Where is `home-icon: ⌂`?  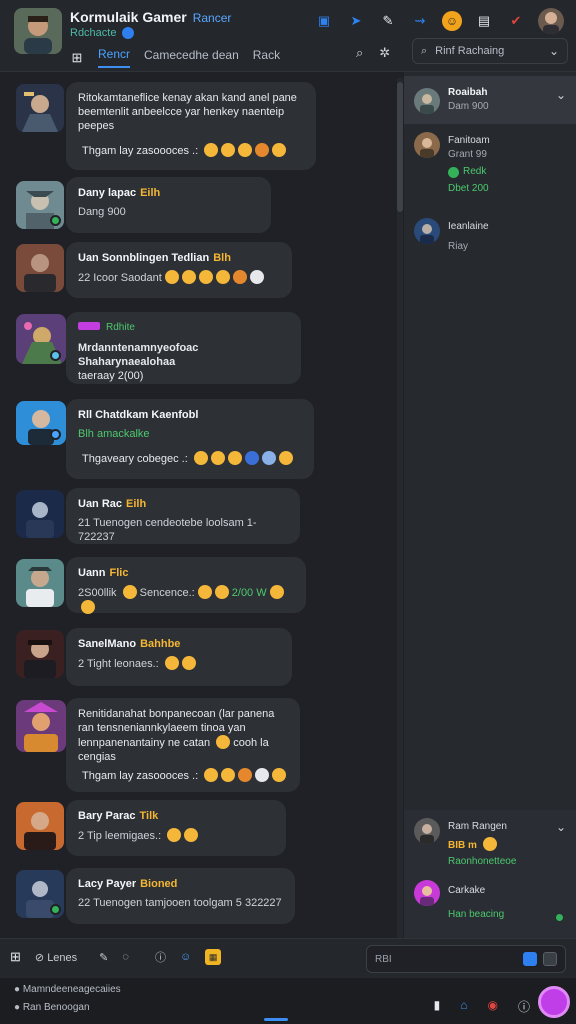
home-icon: ⌂ is located at coordinates (463, 1006).